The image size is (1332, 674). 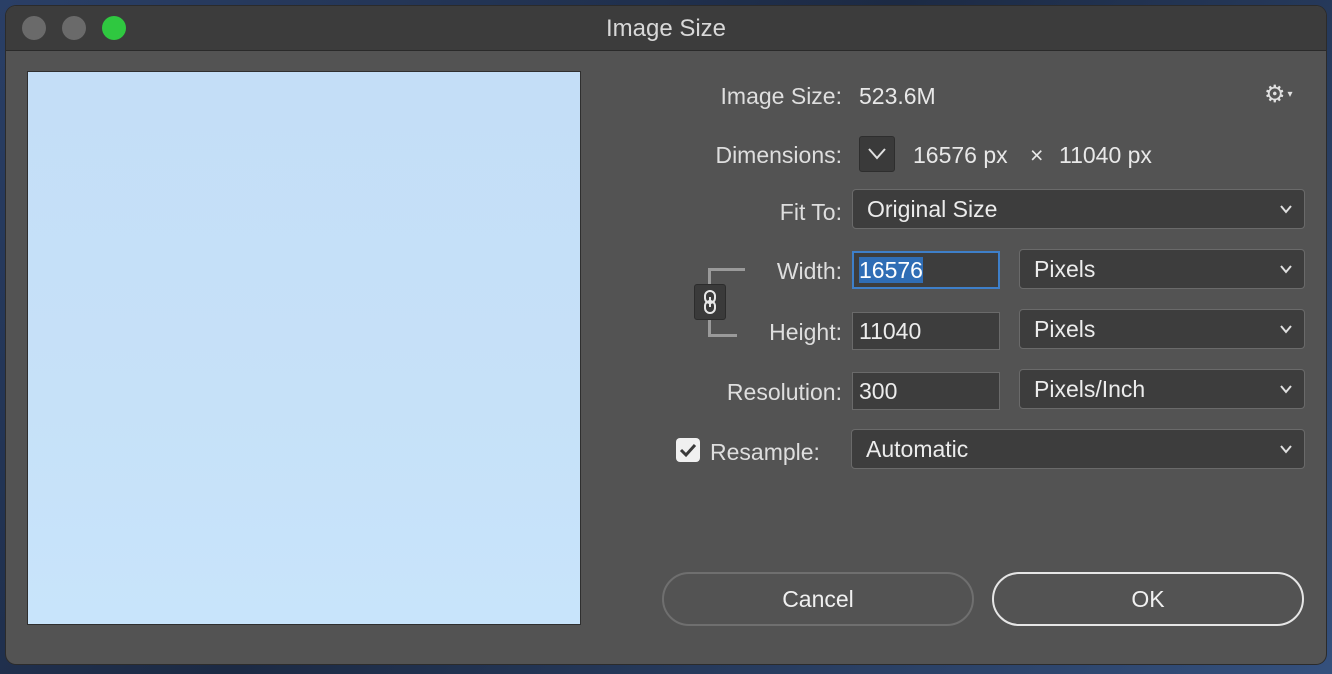 I want to click on dimensions-units-dropdown, so click(x=877, y=154).